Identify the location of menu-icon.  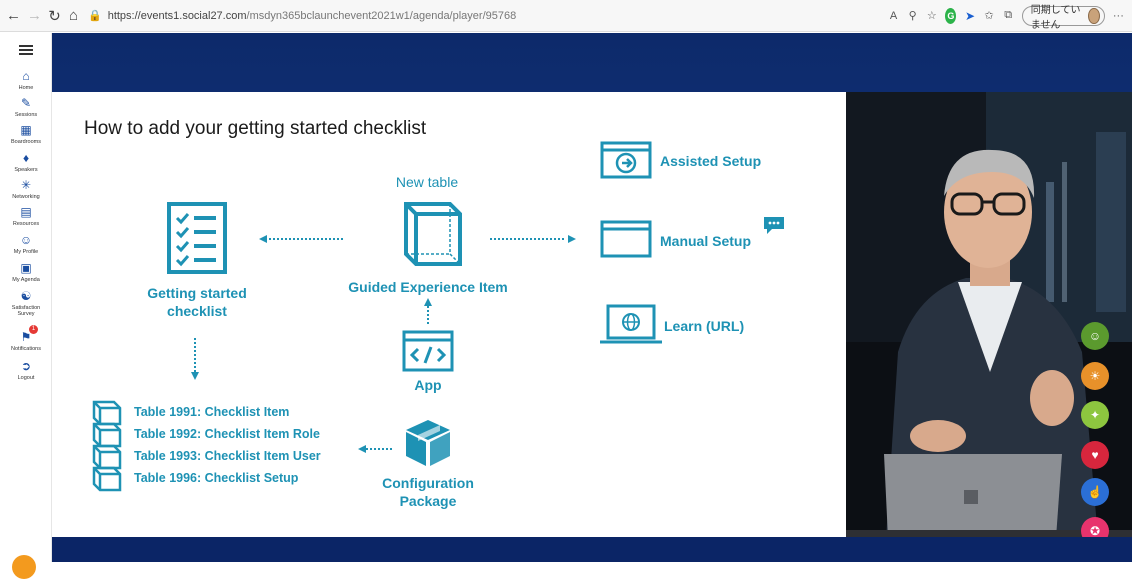
(26, 50).